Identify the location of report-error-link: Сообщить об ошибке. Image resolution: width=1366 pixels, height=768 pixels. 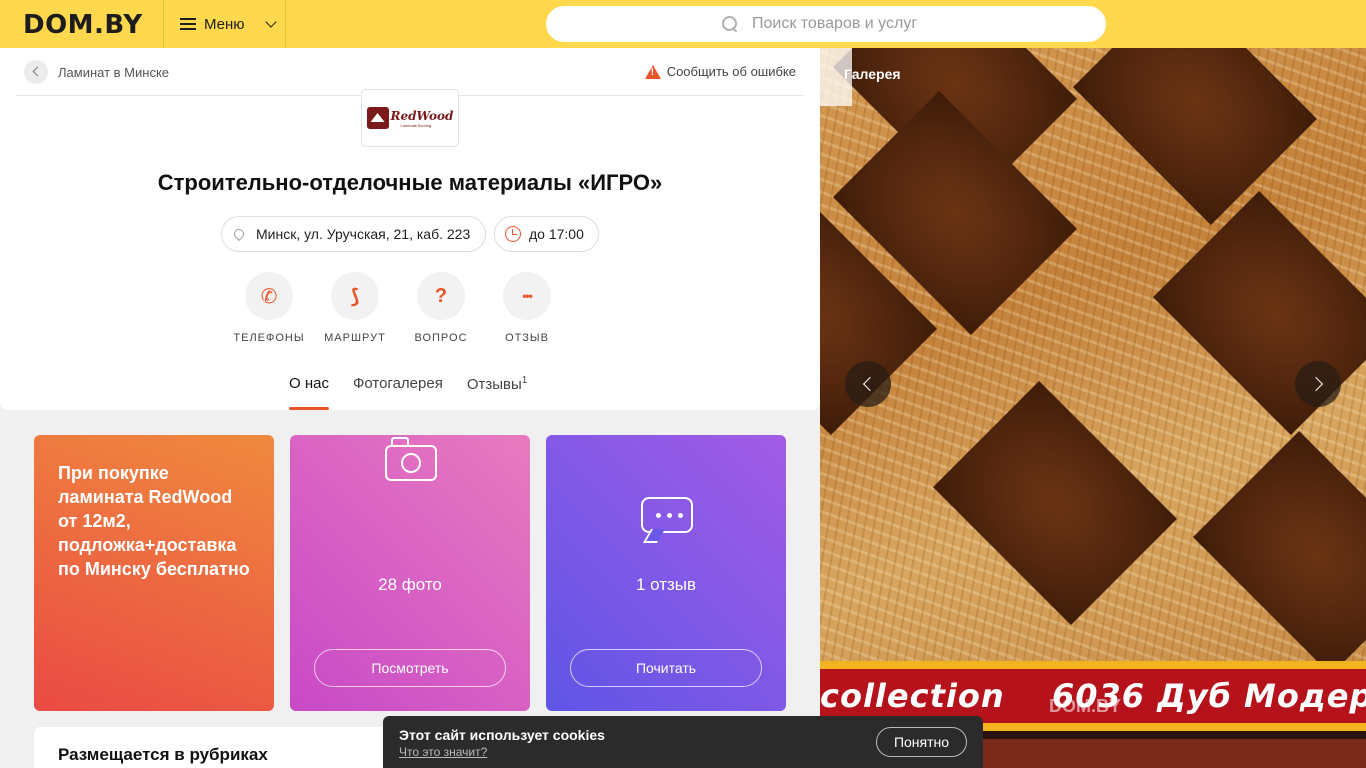
(720, 71).